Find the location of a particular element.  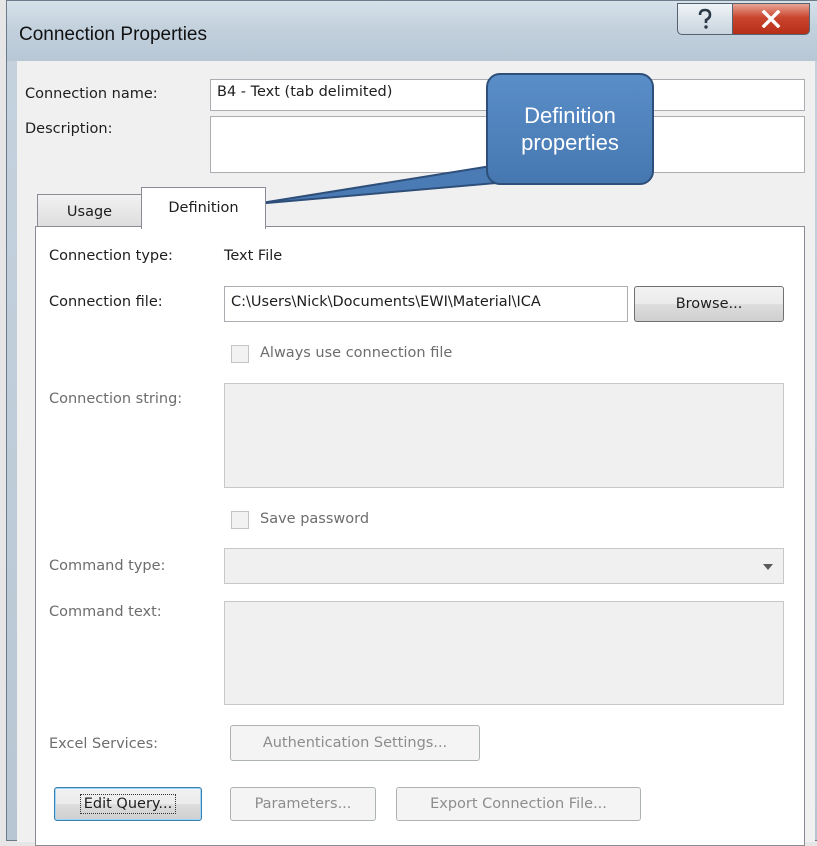

tab-definition-label: Definition is located at coordinates (203, 208).